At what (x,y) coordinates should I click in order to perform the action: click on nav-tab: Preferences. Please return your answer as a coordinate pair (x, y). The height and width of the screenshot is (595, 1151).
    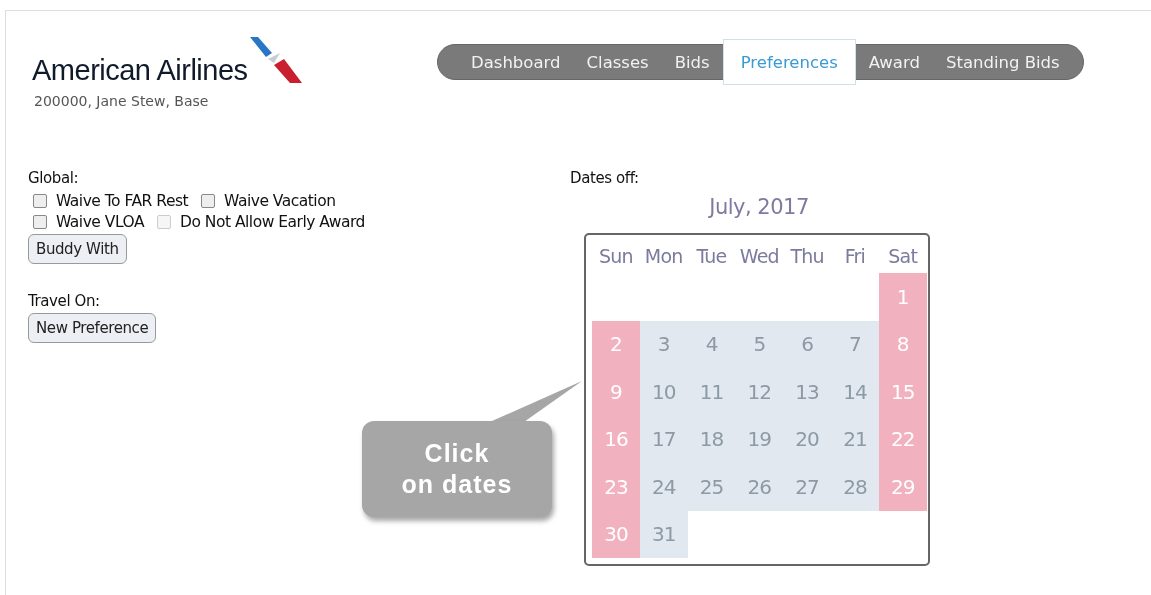
    Looking at the image, I should click on (789, 62).